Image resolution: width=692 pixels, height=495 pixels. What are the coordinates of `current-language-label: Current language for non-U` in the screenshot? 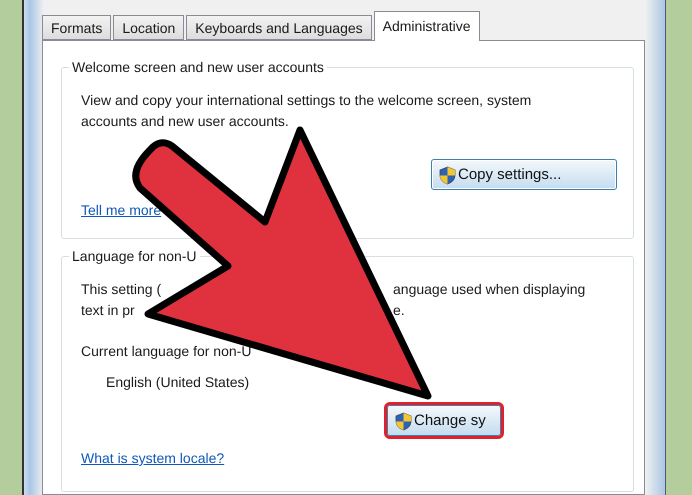 It's located at (166, 351).